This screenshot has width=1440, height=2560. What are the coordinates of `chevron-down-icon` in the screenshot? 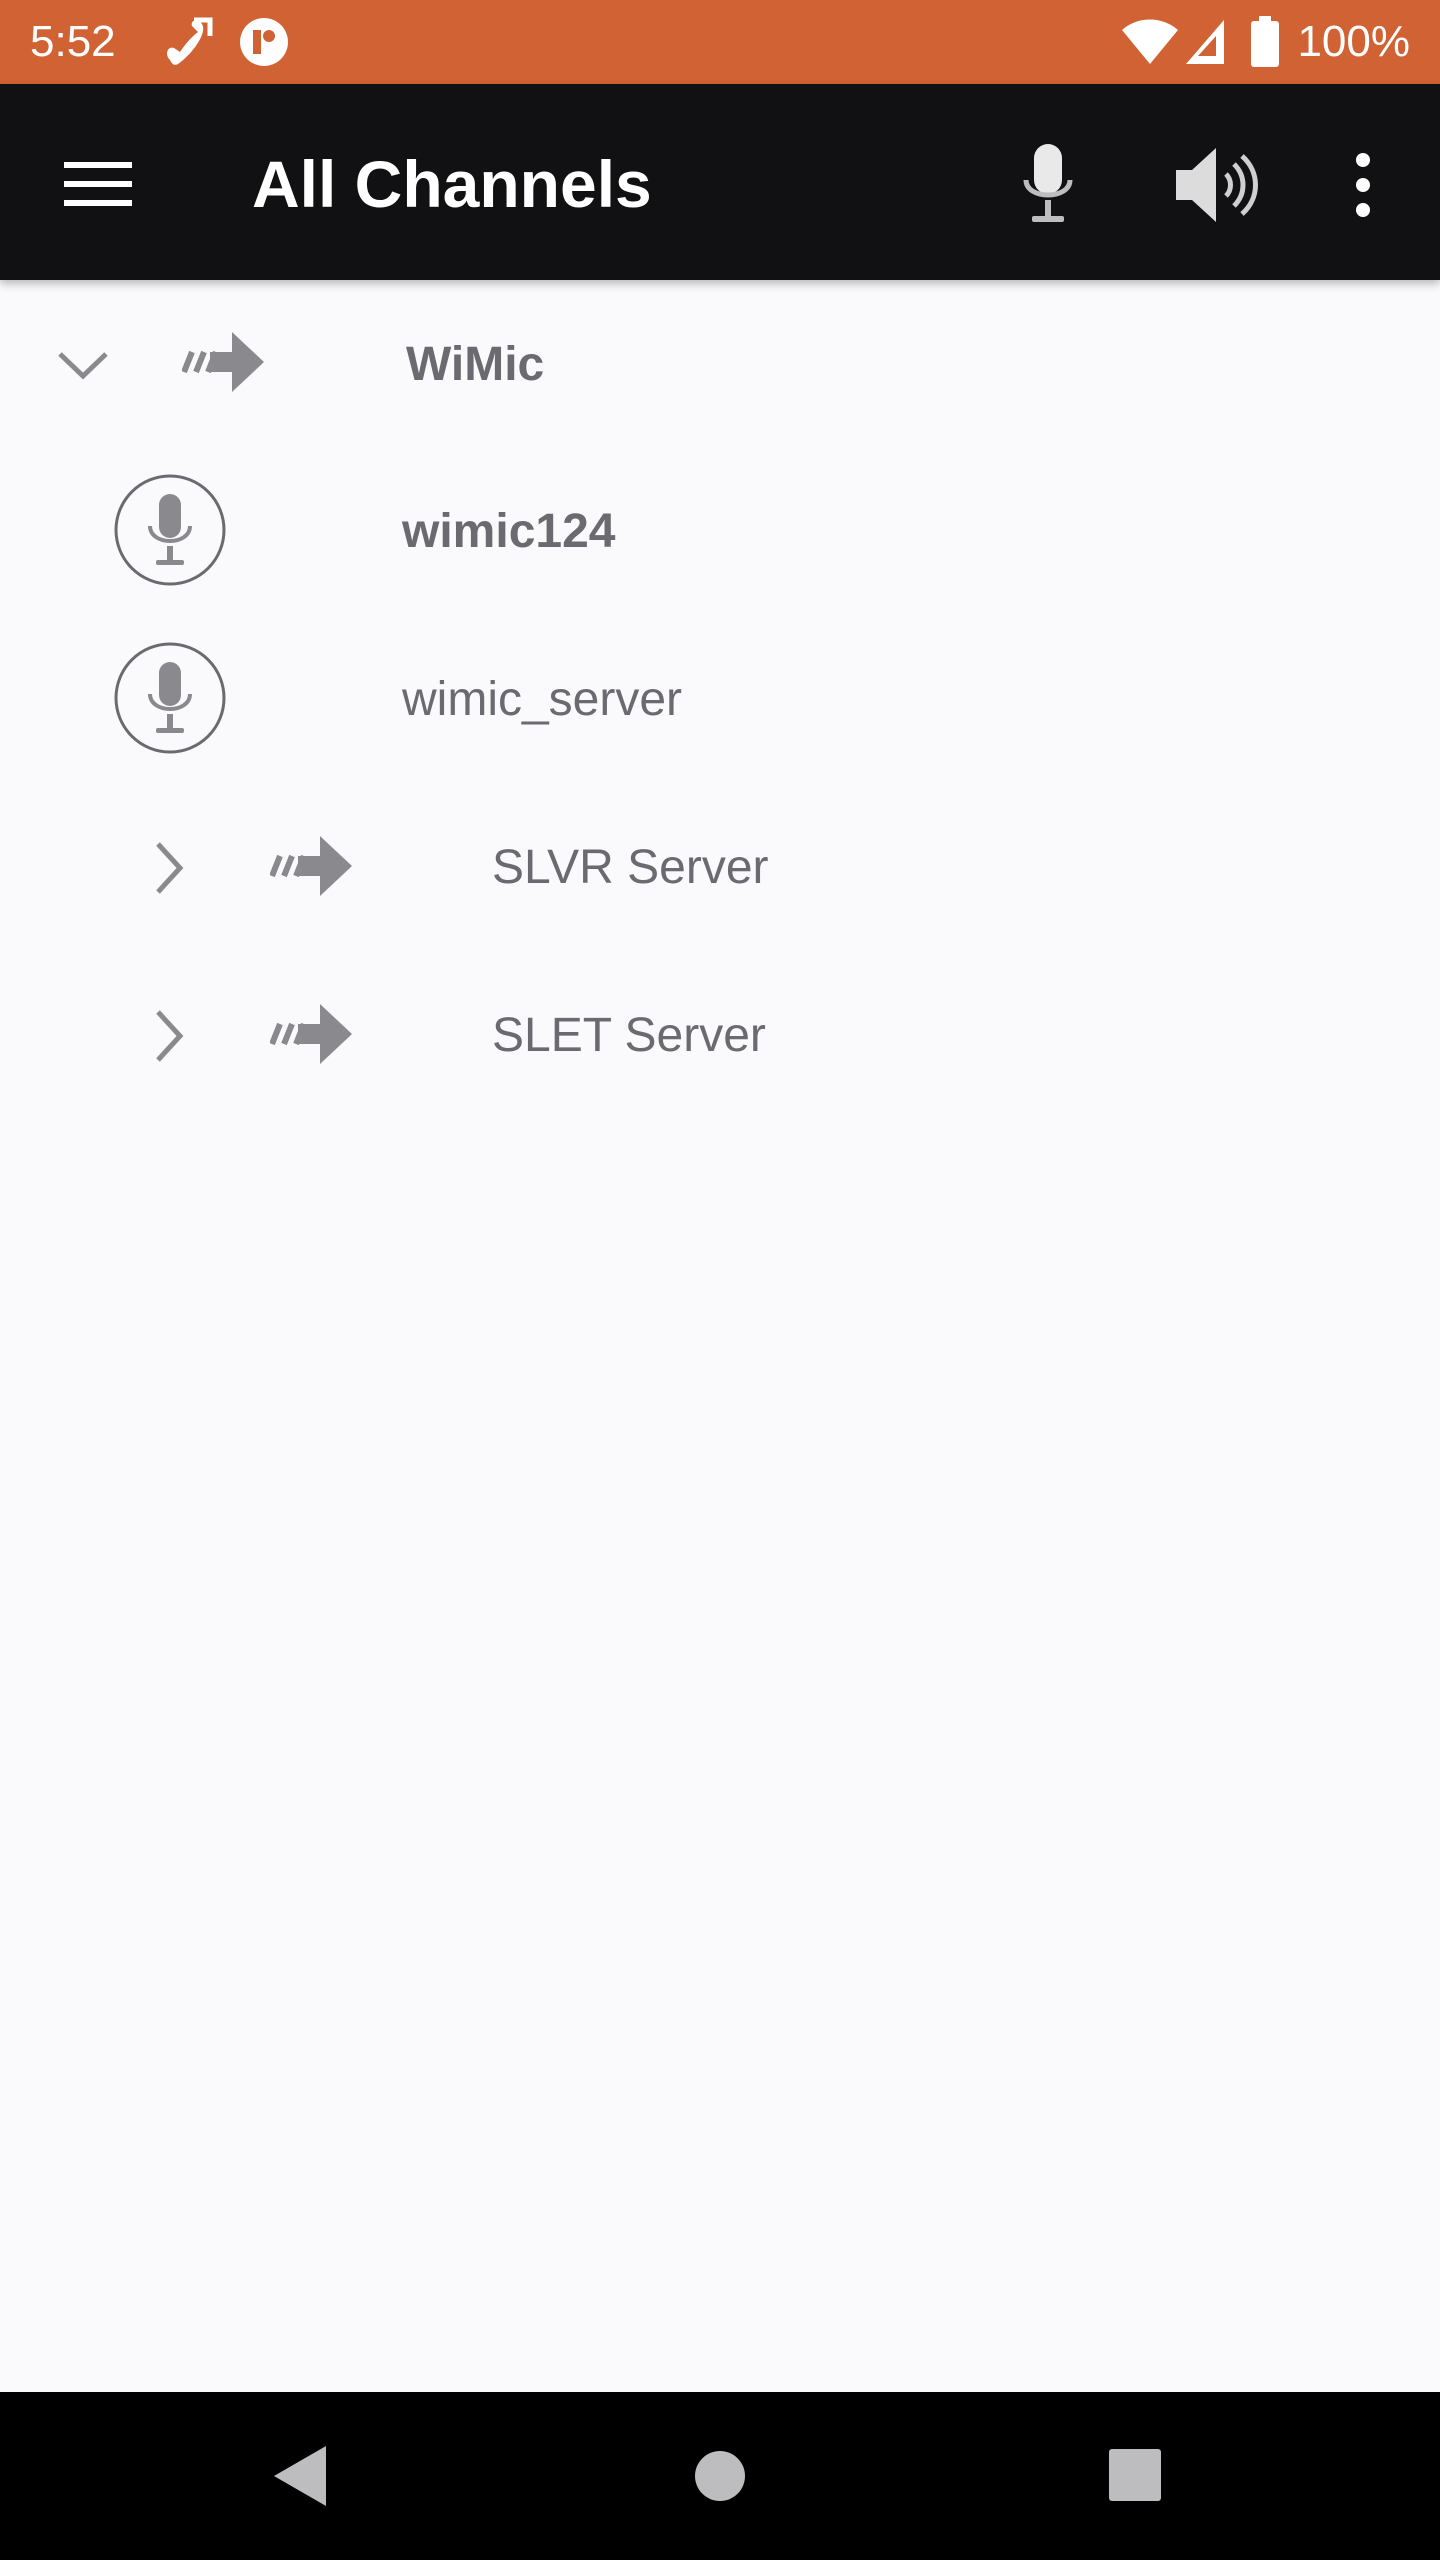 It's located at (83, 365).